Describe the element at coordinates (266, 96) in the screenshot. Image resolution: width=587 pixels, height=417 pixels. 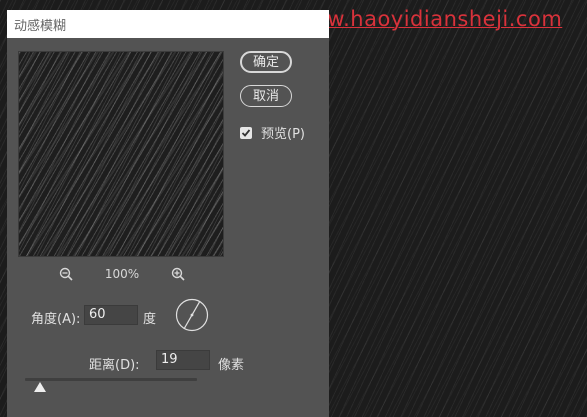
I see `cancel-button: 取消` at that location.